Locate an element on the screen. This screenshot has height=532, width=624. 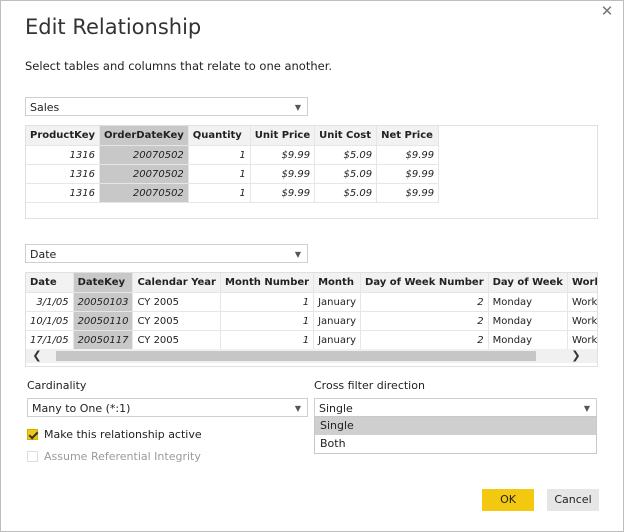
column-header: Day of Week is located at coordinates (528, 283).